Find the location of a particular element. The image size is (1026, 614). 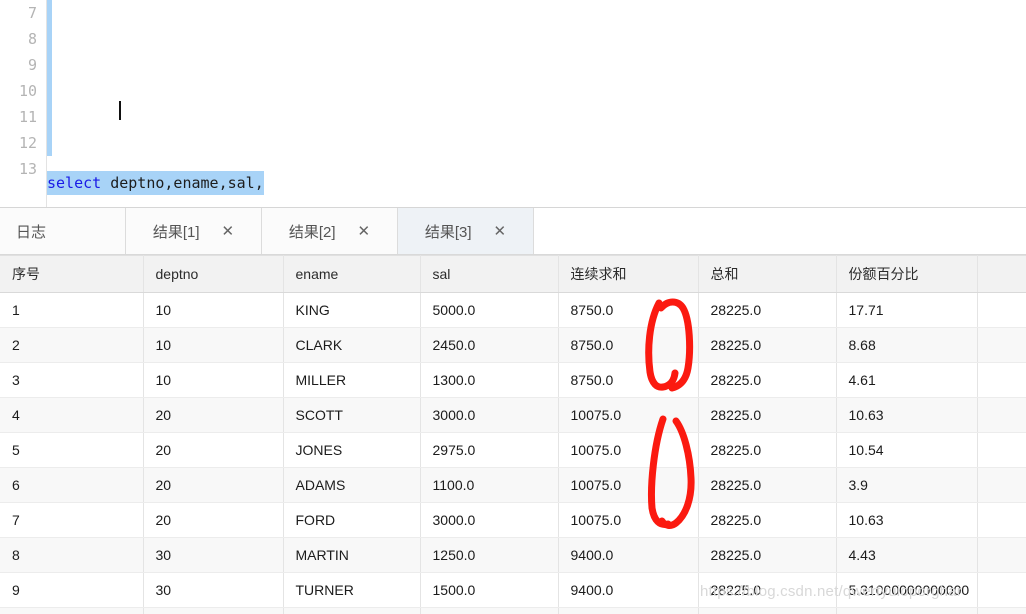

cell-seq: 2 is located at coordinates (72, 345).